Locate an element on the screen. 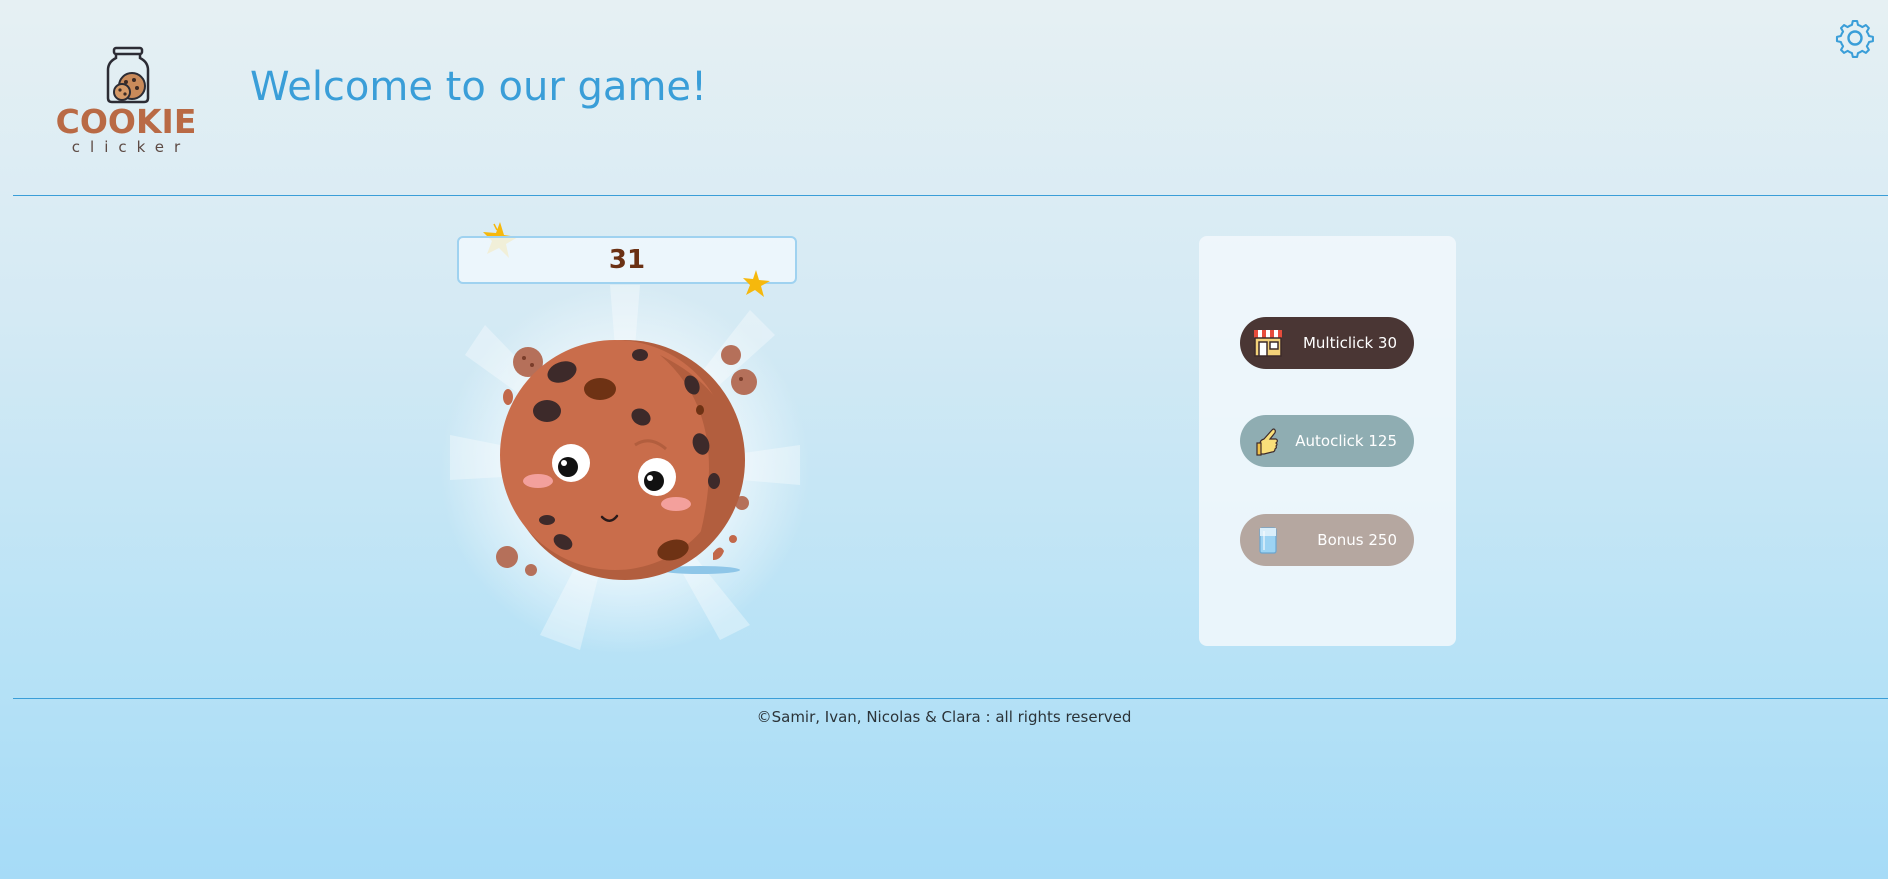 This screenshot has width=1888, height=879. pointing-hand-icon is located at coordinates (1267, 442).